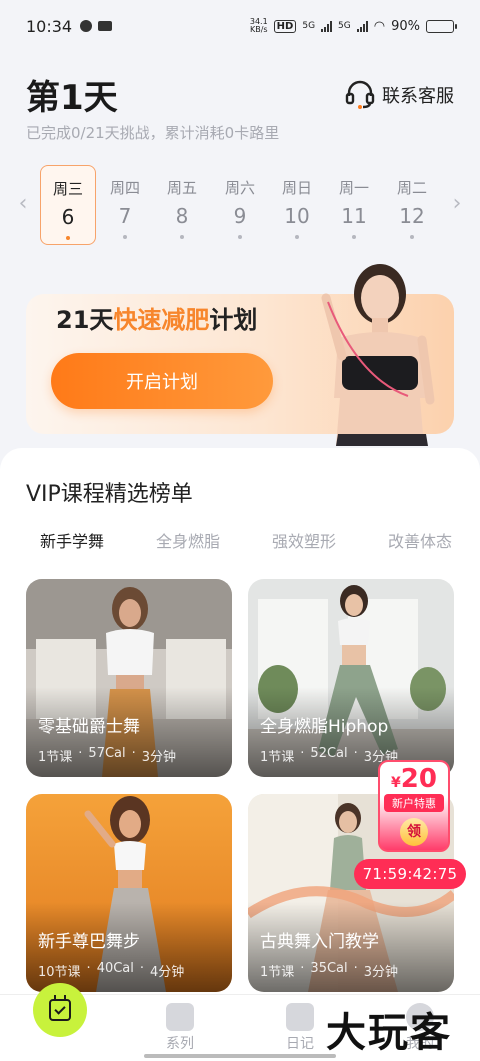 The image size is (480, 1061). Describe the element at coordinates (329, 755) in the screenshot. I see `course-meta: 1节课 · 52Cal · 3分钟` at that location.